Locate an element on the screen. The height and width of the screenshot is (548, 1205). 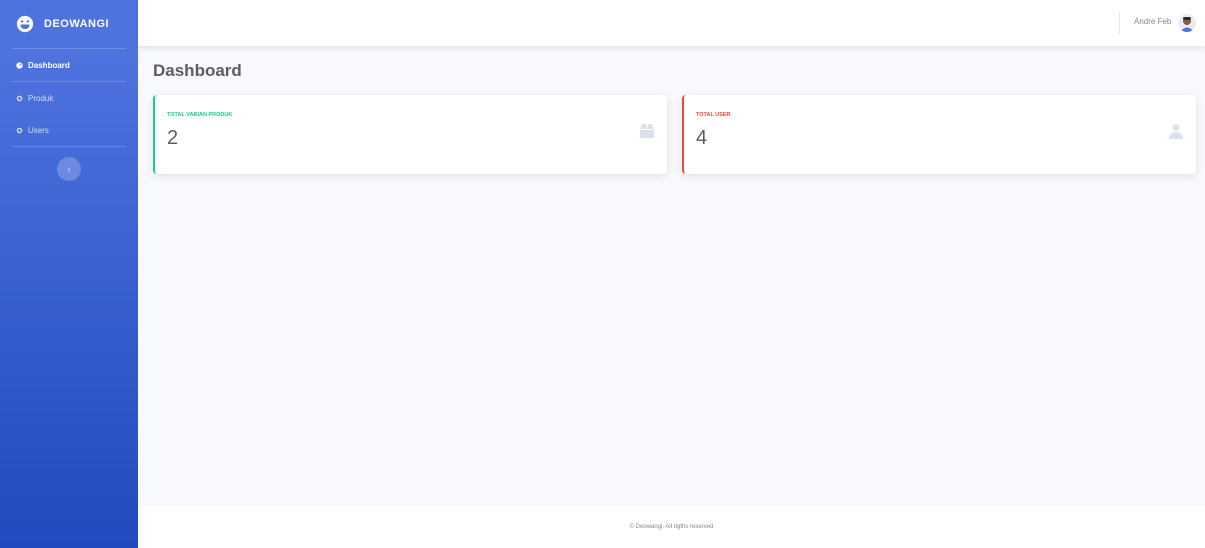
sidebar-toggle-wrap: ‹ is located at coordinates (69, 164).